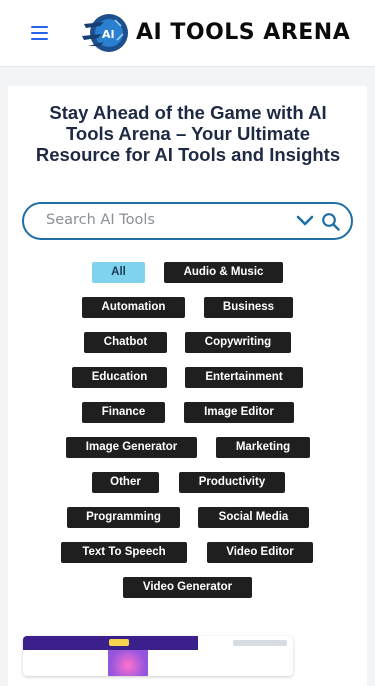  Describe the element at coordinates (131, 447) in the screenshot. I see `category-image-generator: Image Generator` at that location.